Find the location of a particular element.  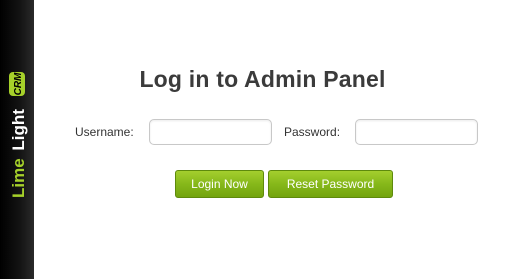

logo-word-lime: Lime is located at coordinates (18, 178).